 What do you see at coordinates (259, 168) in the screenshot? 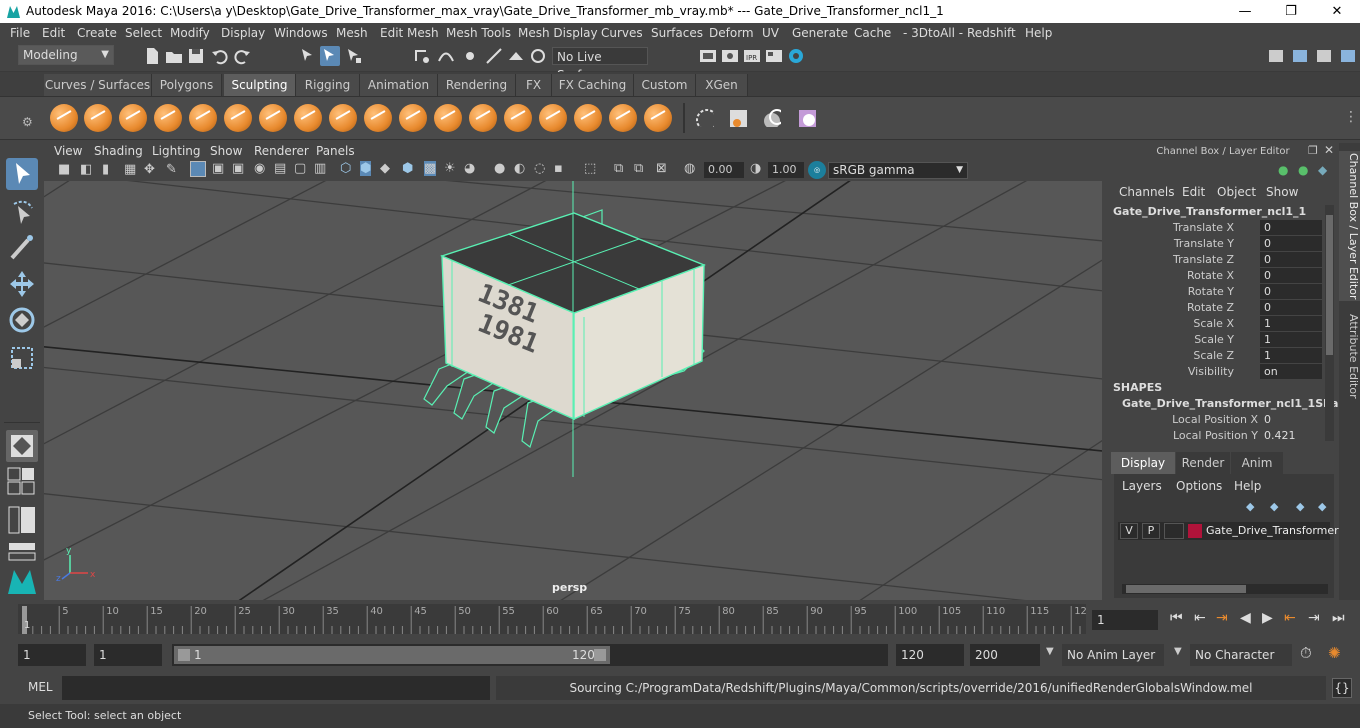
I see `gate-mask-icon: ◉` at bounding box center [259, 168].